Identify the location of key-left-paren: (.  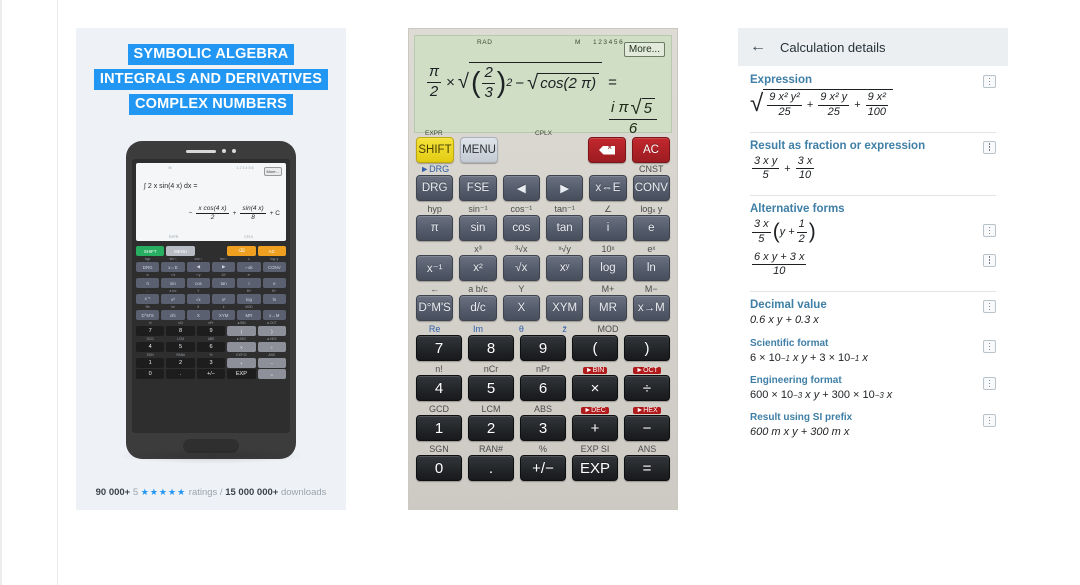
(595, 348).